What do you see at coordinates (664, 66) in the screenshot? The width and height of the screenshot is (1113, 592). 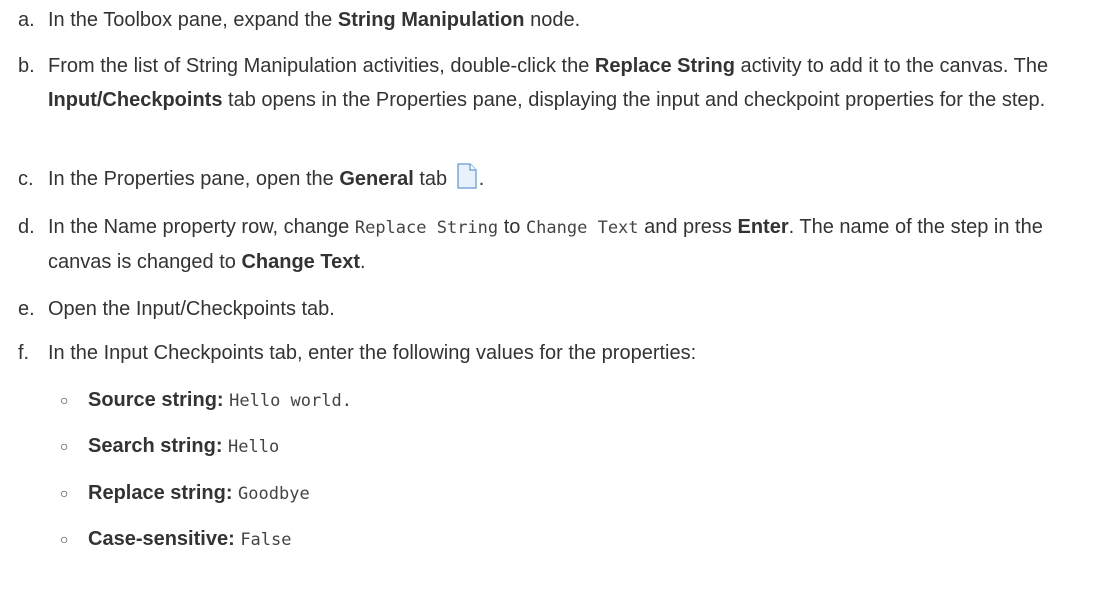 I see `bold-term: Replace String` at bounding box center [664, 66].